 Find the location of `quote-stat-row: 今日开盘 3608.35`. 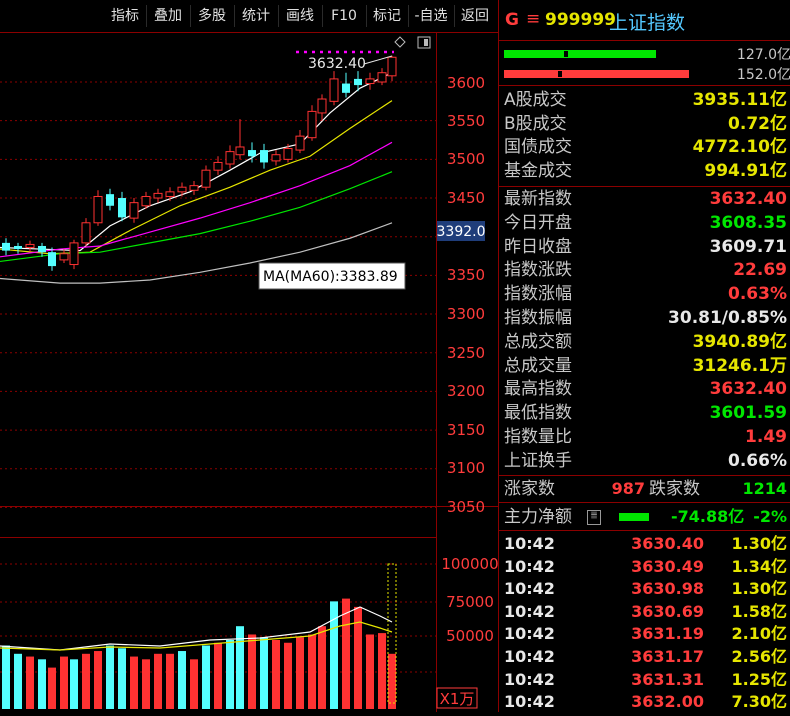

quote-stat-row: 今日开盘 3608.35 is located at coordinates (644, 224).